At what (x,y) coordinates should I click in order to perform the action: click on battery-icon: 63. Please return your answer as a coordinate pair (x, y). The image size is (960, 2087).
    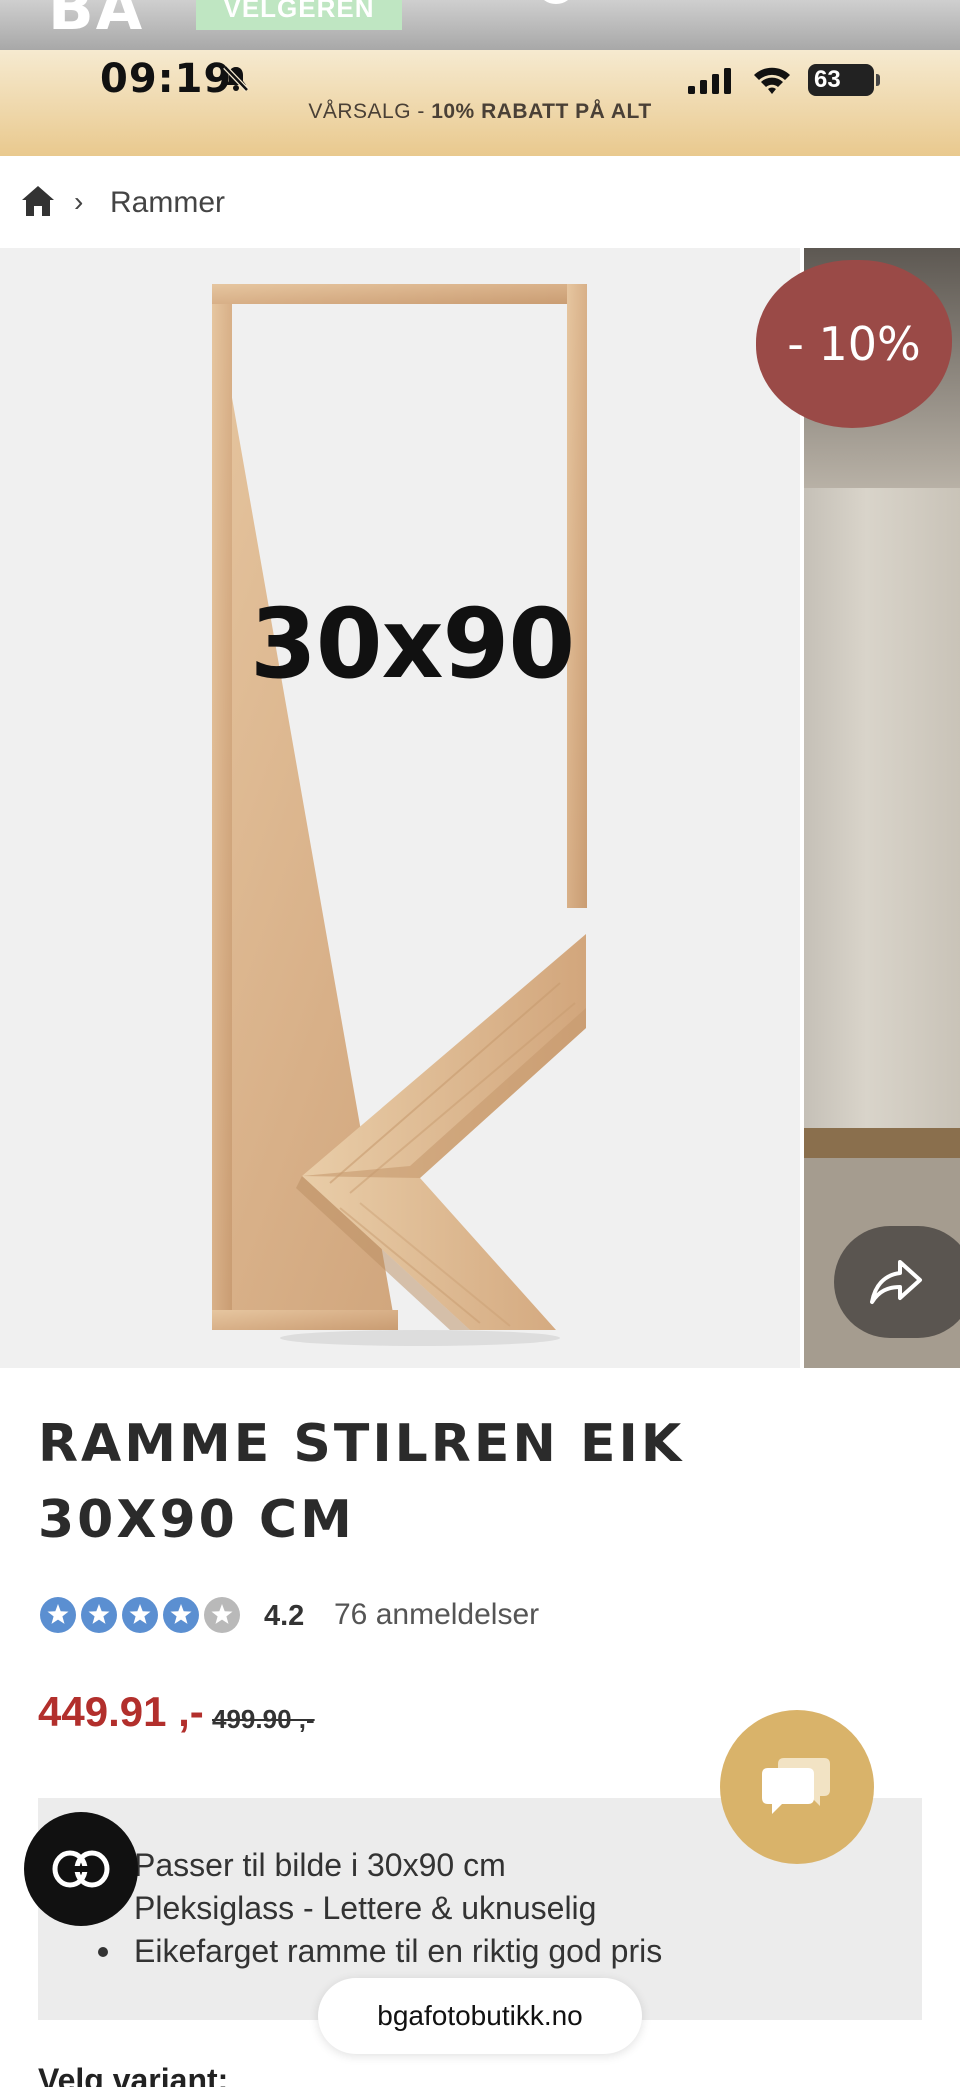
    Looking at the image, I should click on (844, 80).